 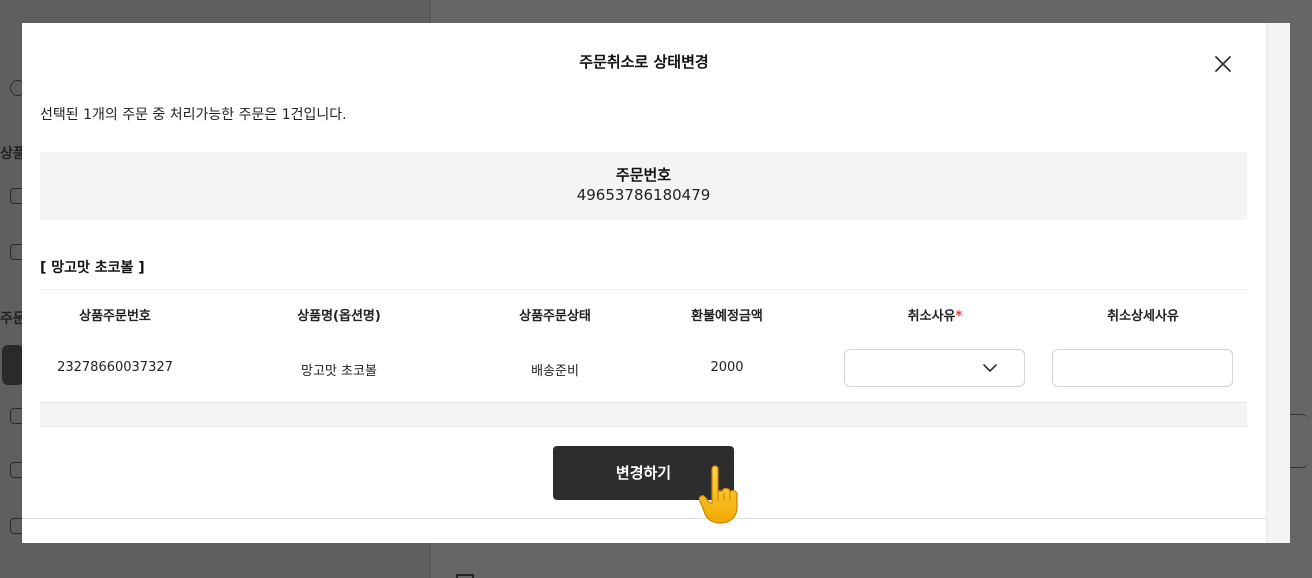 What do you see at coordinates (718, 494) in the screenshot?
I see `pointing-hand-icon` at bounding box center [718, 494].